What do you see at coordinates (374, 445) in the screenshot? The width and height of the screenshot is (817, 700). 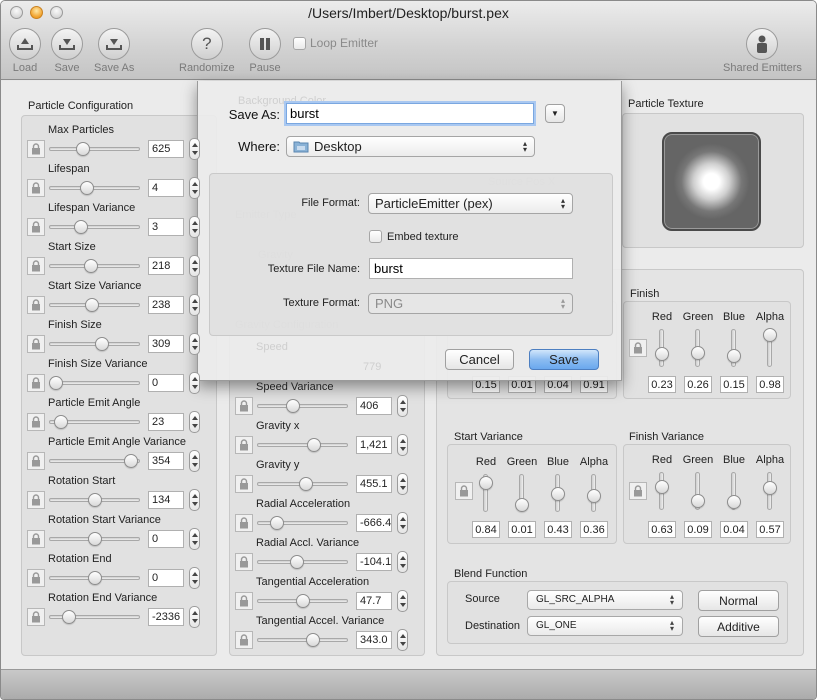 I see `value-field: 1,421` at bounding box center [374, 445].